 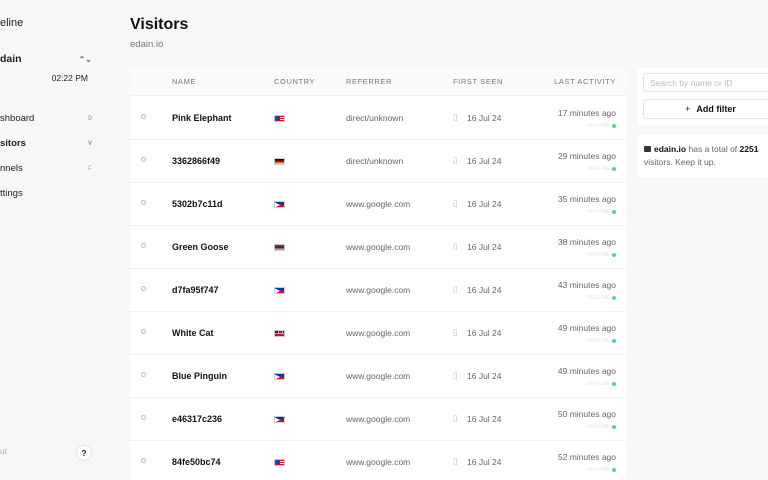 What do you see at coordinates (196, 161) in the screenshot?
I see `visitor-name: 3362866f49` at bounding box center [196, 161].